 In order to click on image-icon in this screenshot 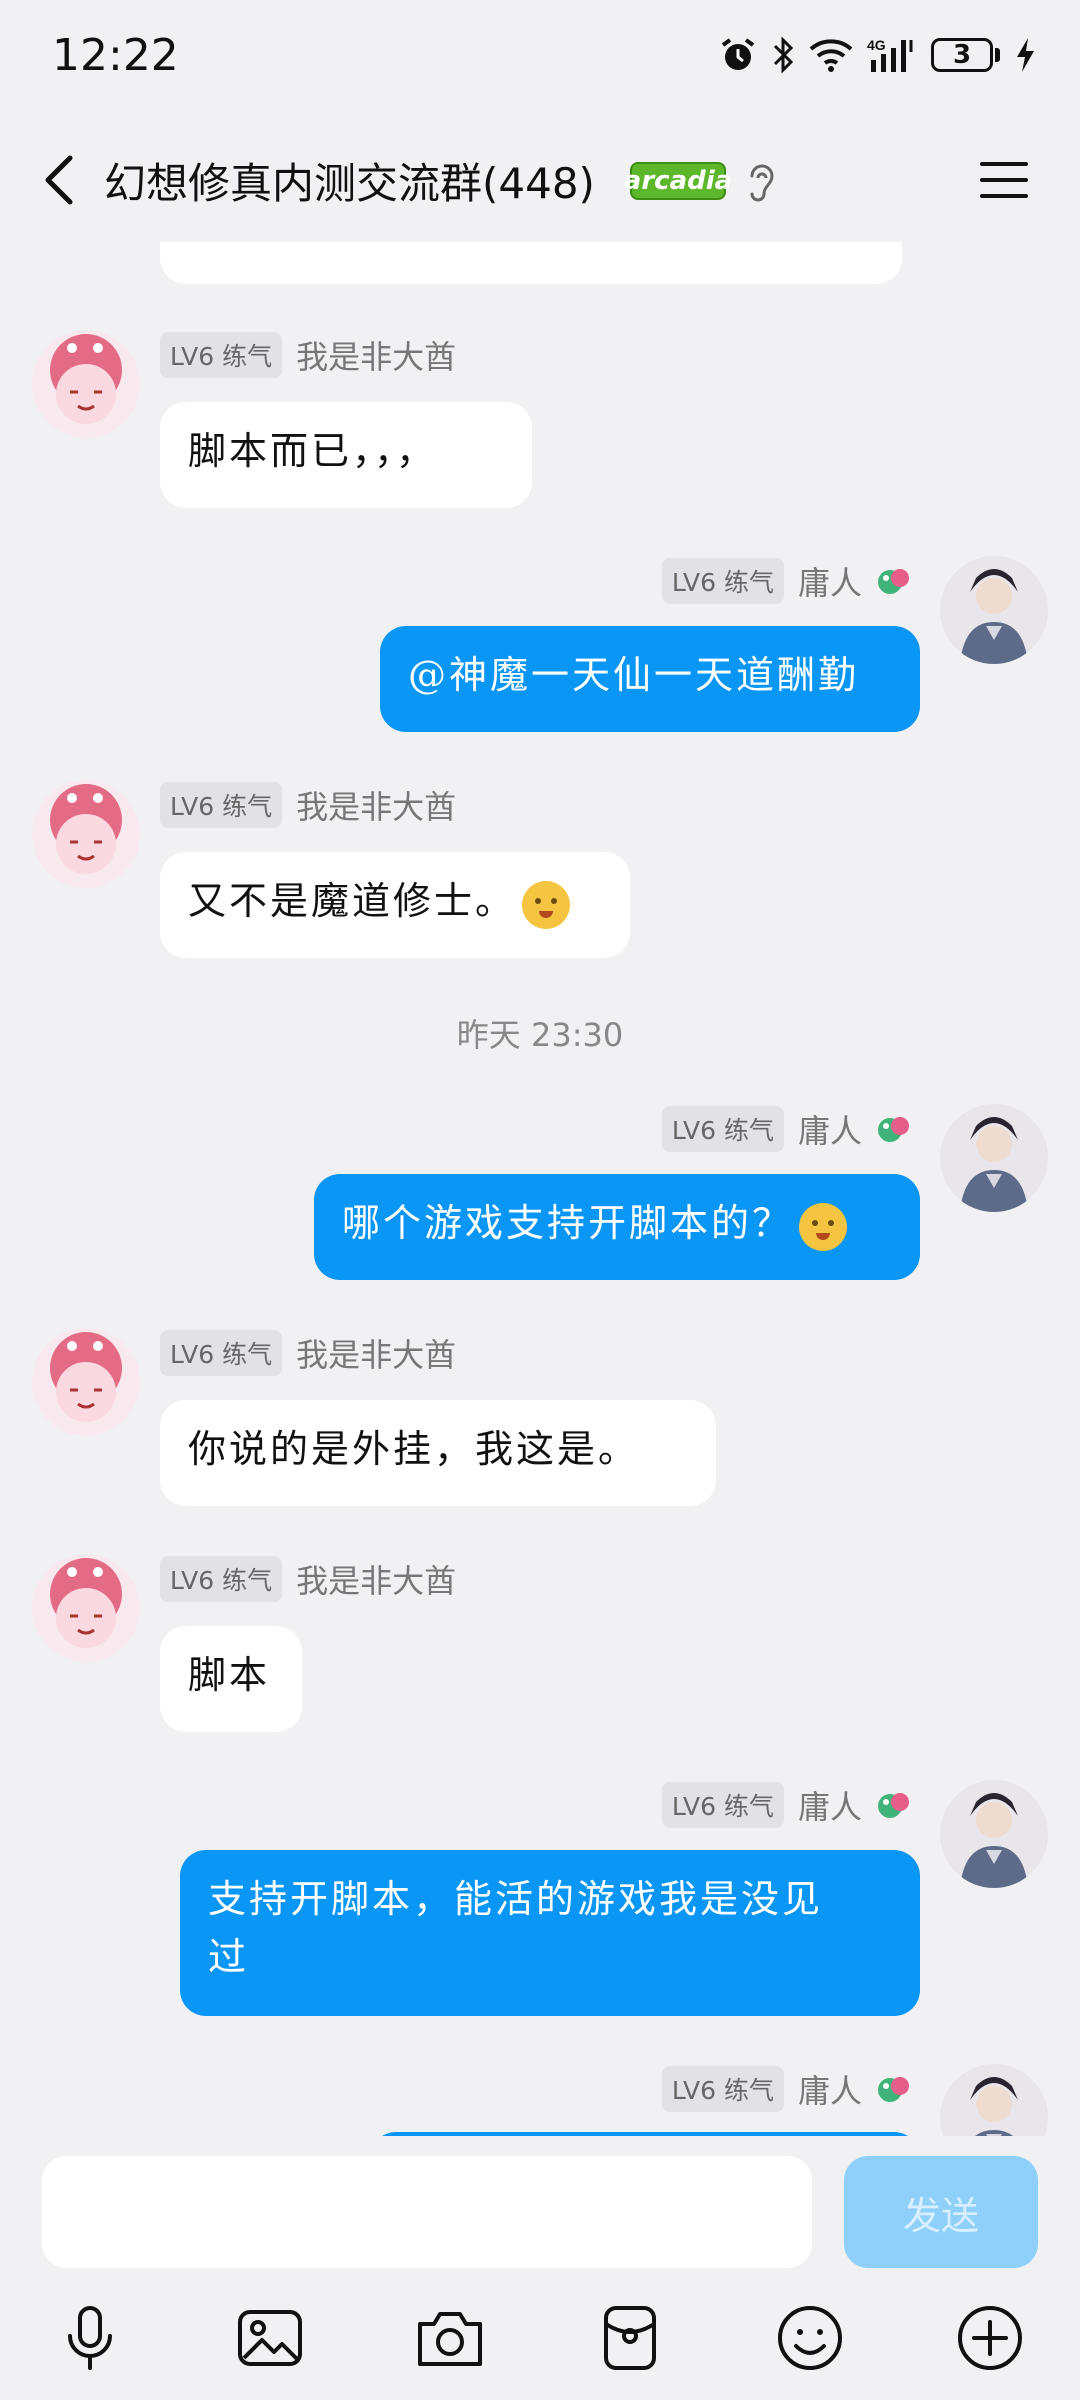, I will do `click(270, 2338)`.